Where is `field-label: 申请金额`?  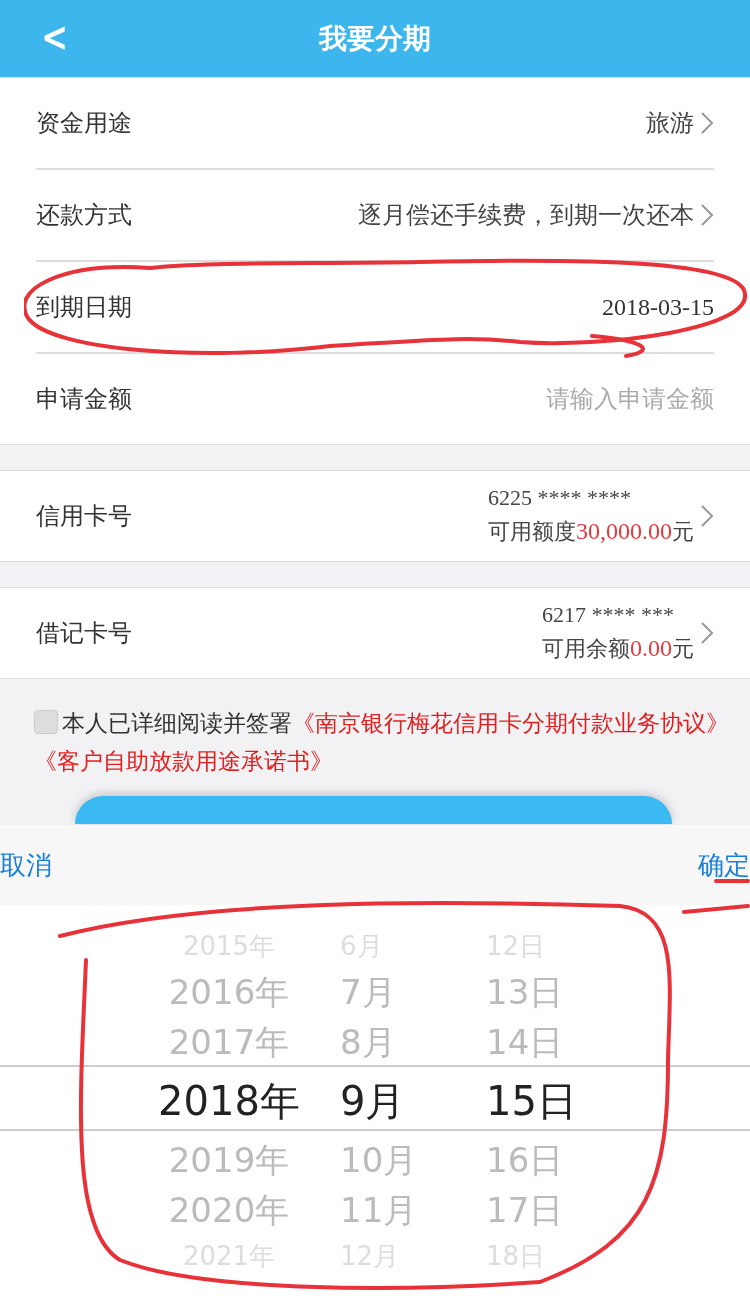
field-label: 申请金额 is located at coordinates (84, 399).